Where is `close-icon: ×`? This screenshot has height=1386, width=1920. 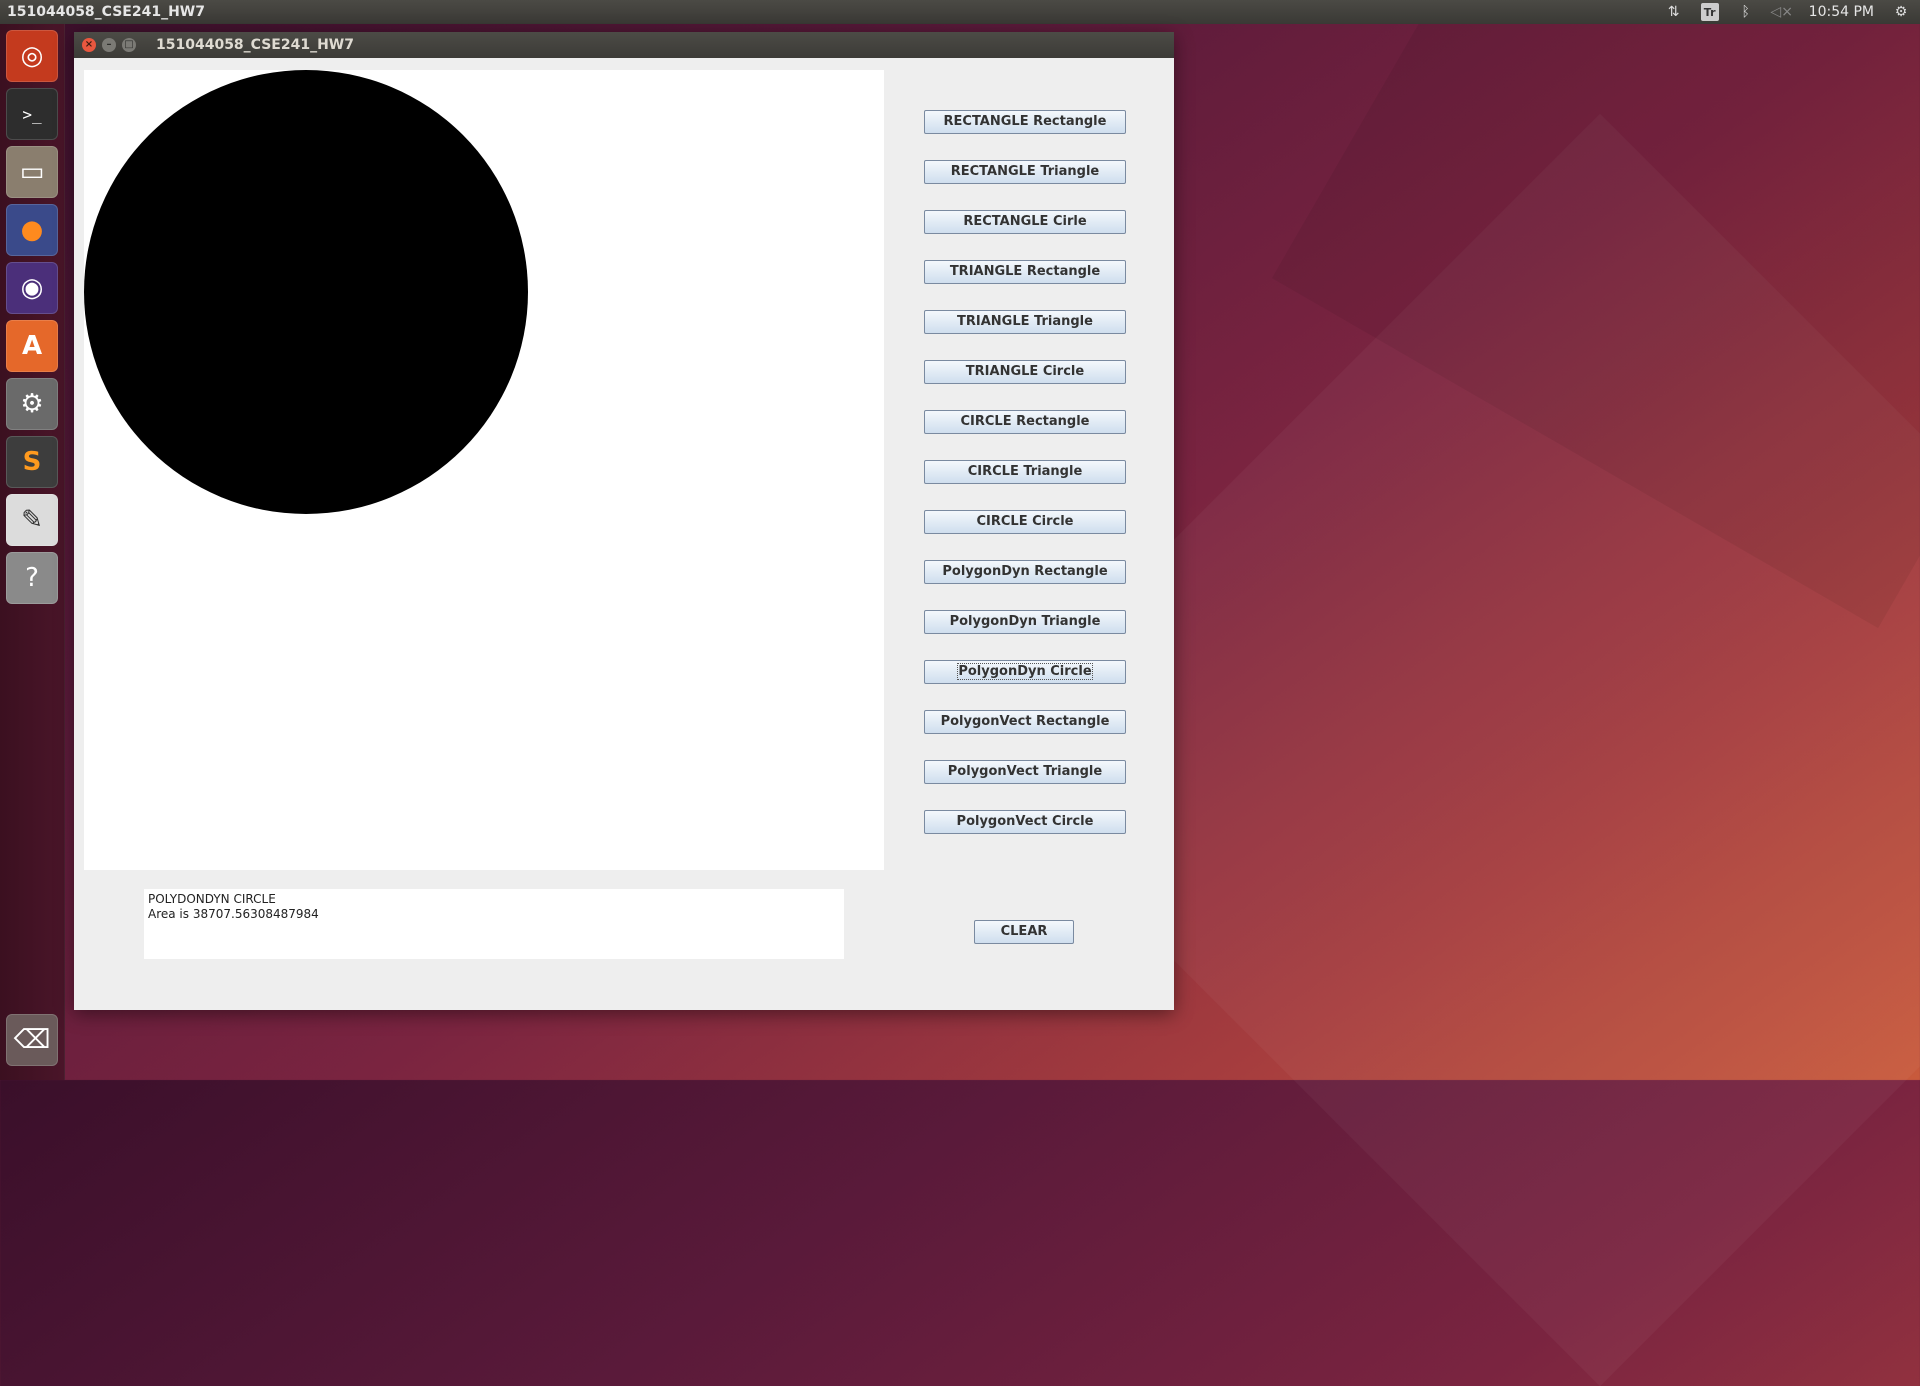 close-icon: × is located at coordinates (89, 45).